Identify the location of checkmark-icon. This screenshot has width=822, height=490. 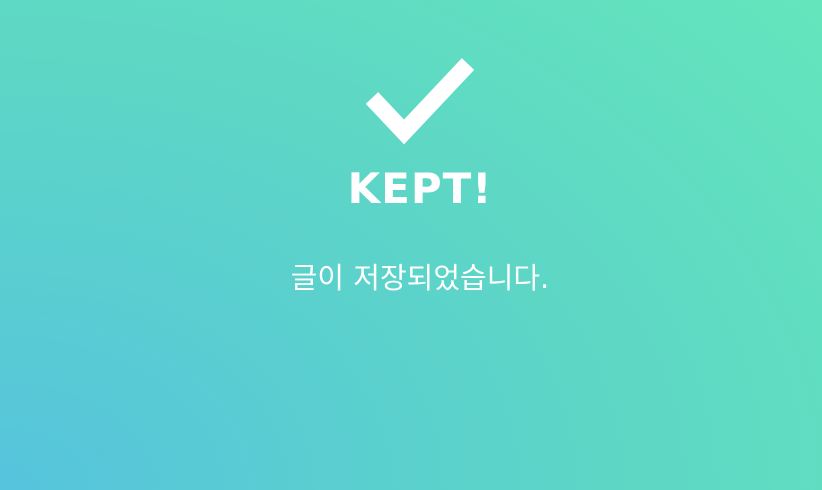
(420, 101).